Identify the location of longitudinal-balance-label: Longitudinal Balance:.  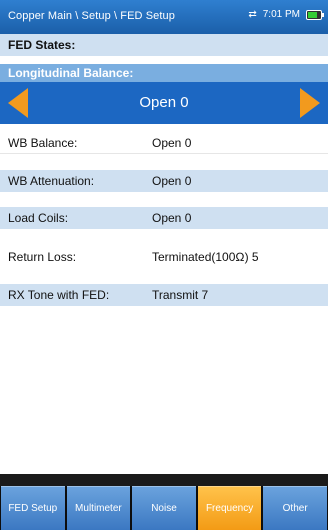
(71, 73).